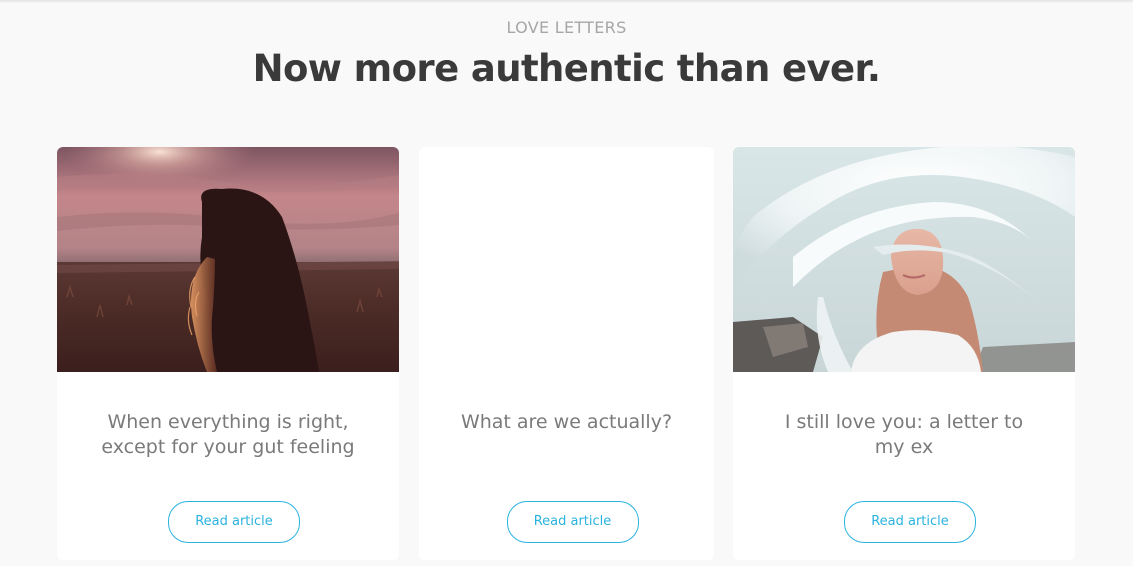  What do you see at coordinates (566, 259) in the screenshot?
I see `article-image-placeholder` at bounding box center [566, 259].